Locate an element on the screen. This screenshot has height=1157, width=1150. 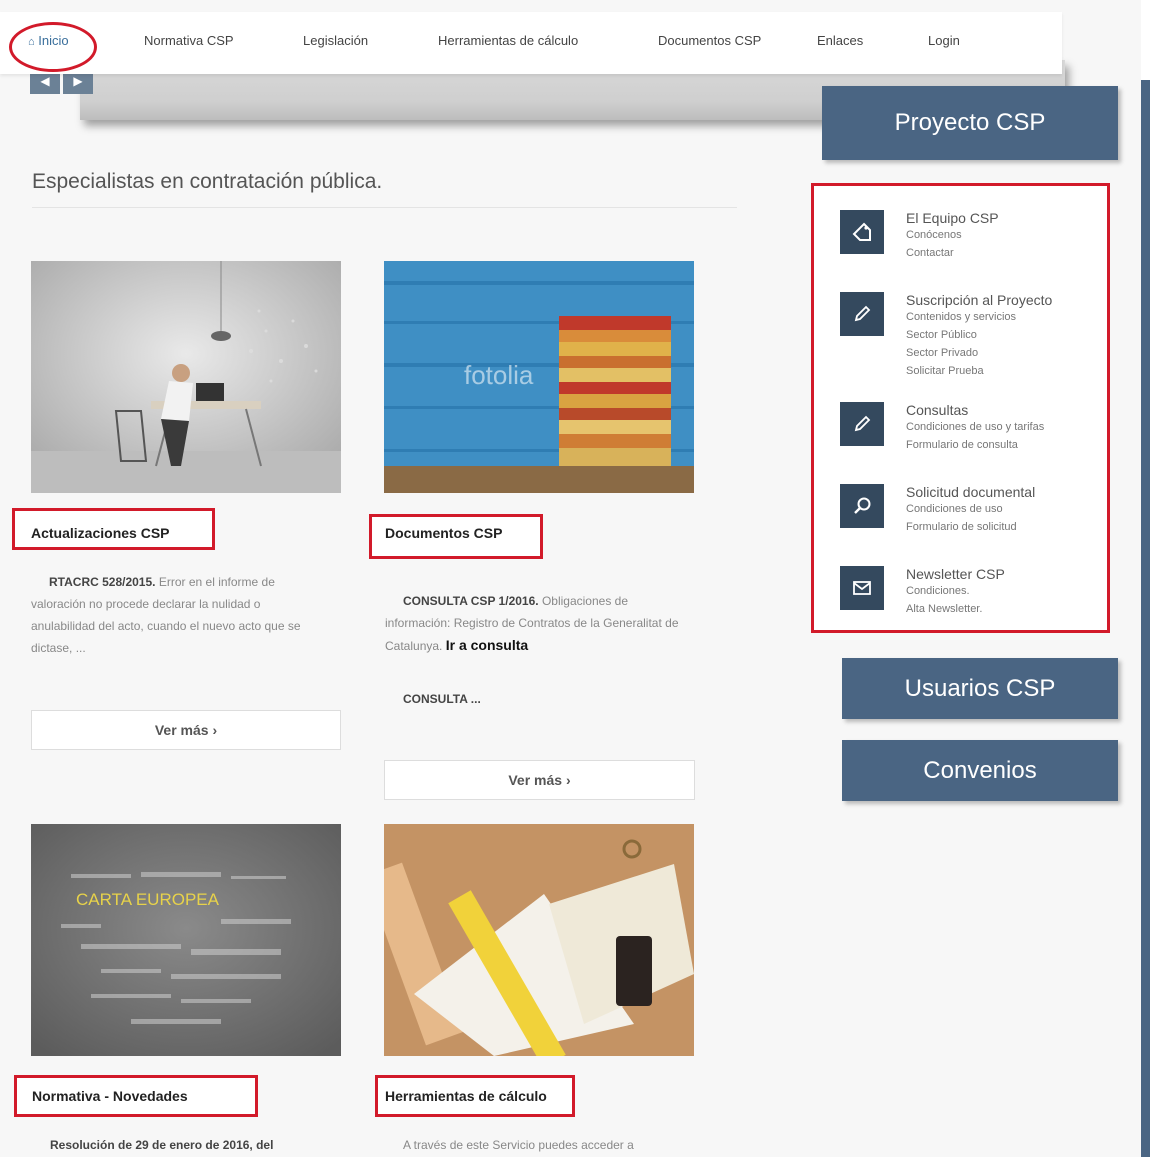
card-lead-documentos: CONSULTA CSP 1/2016. is located at coordinates (471, 601).